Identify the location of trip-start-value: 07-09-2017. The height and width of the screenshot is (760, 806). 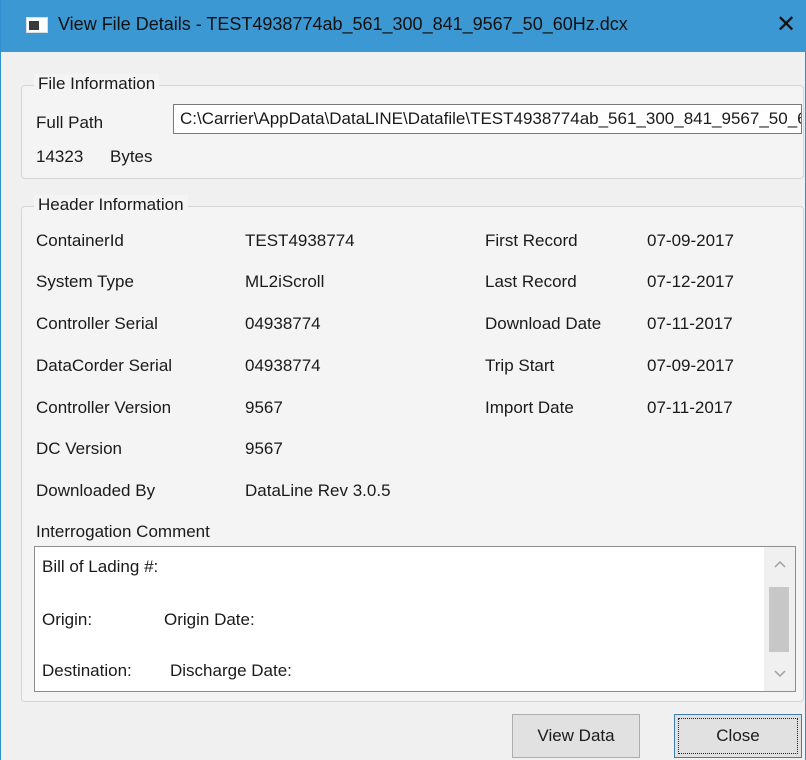
(690, 365).